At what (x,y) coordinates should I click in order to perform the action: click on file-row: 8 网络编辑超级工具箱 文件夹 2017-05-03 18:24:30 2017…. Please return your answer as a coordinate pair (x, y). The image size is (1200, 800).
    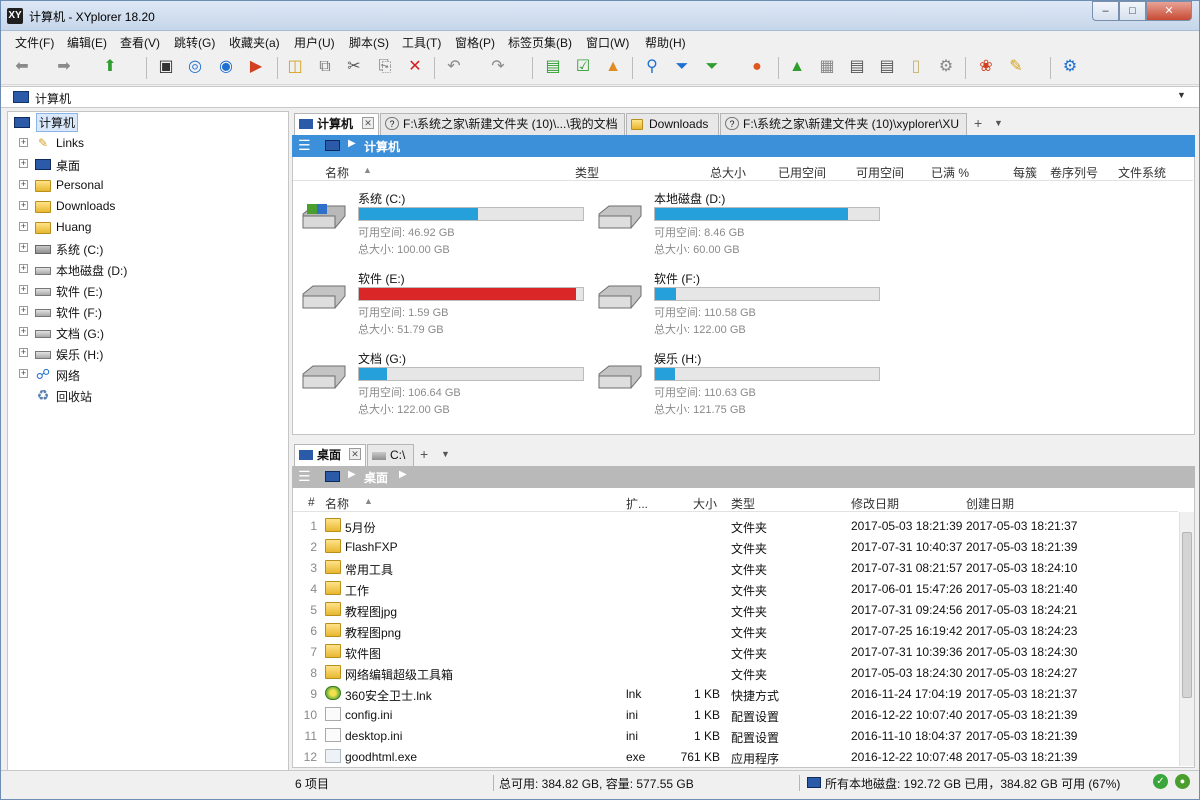
    Looking at the image, I should click on (733, 672).